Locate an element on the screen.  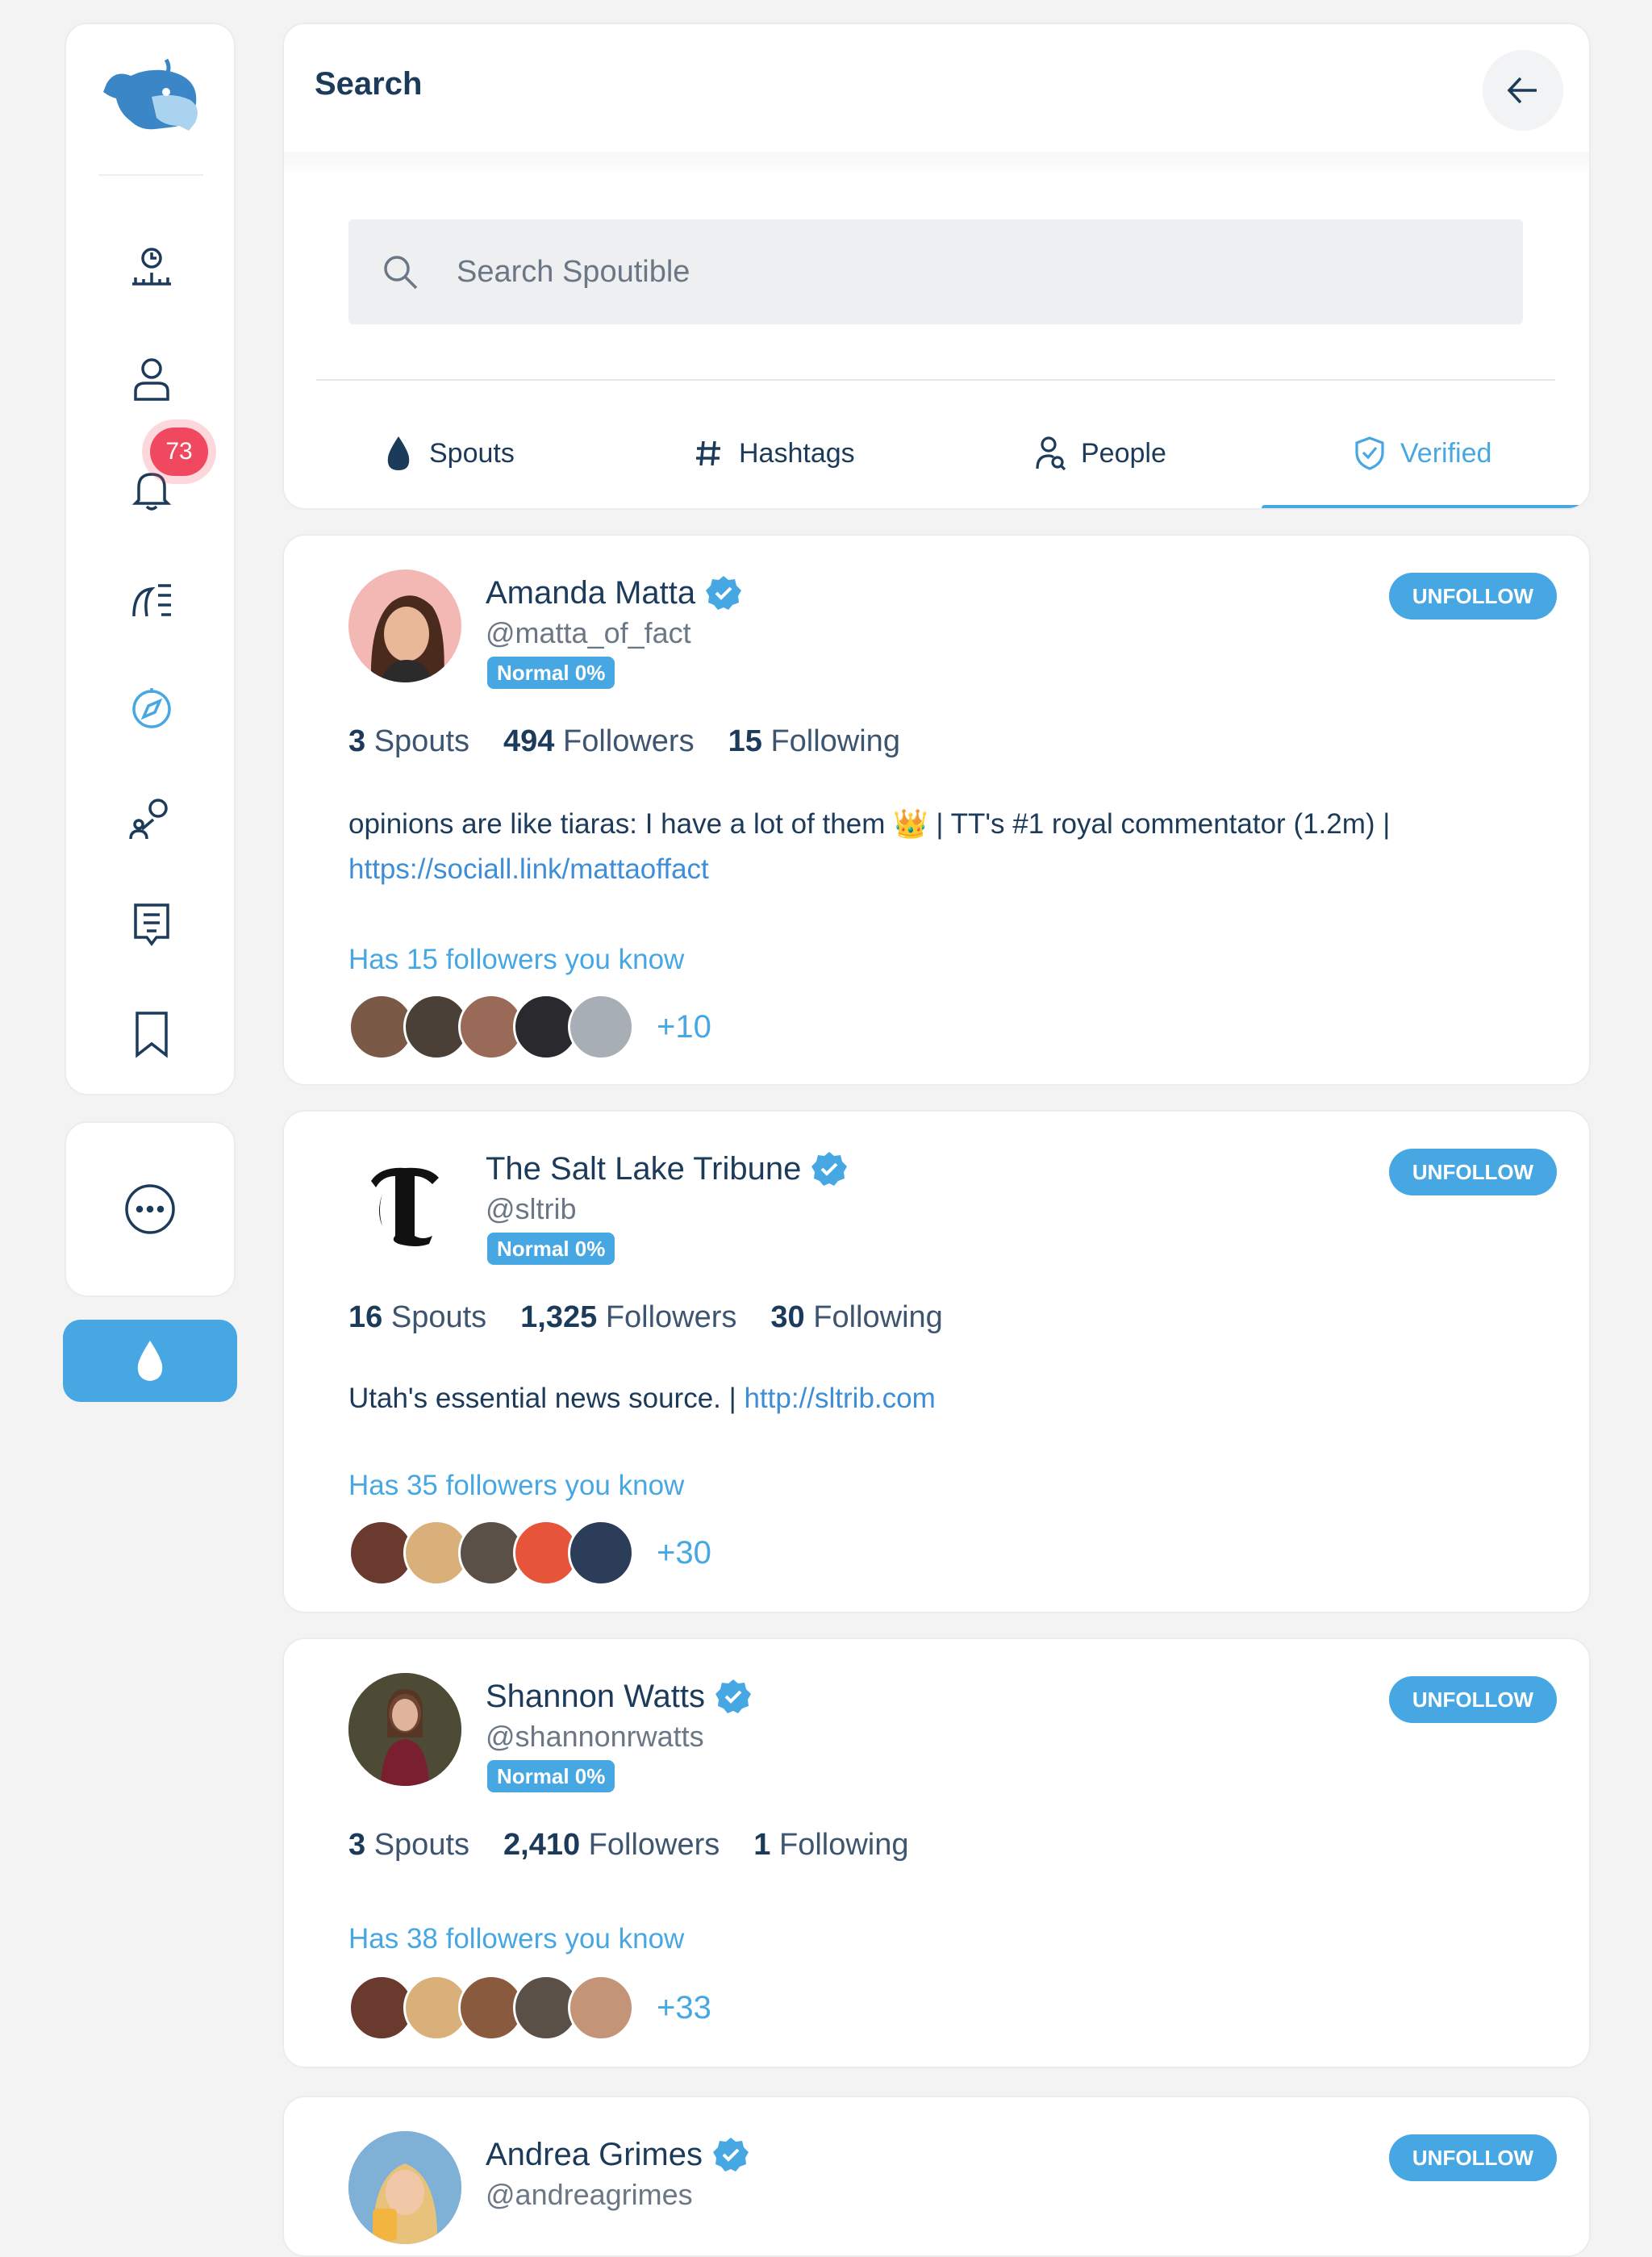
groups-icon is located at coordinates (151, 817).